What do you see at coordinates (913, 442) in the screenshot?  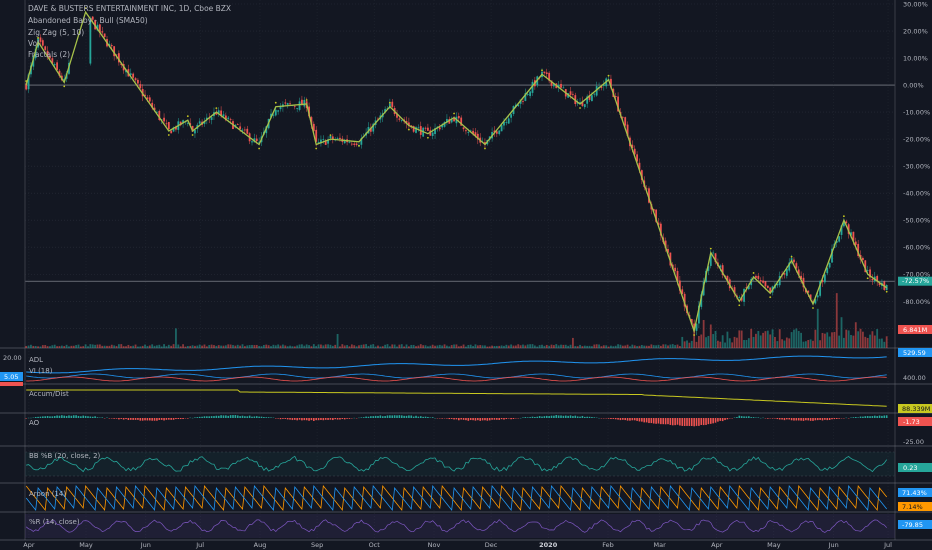 I see `ao-tick: -25.00` at bounding box center [913, 442].